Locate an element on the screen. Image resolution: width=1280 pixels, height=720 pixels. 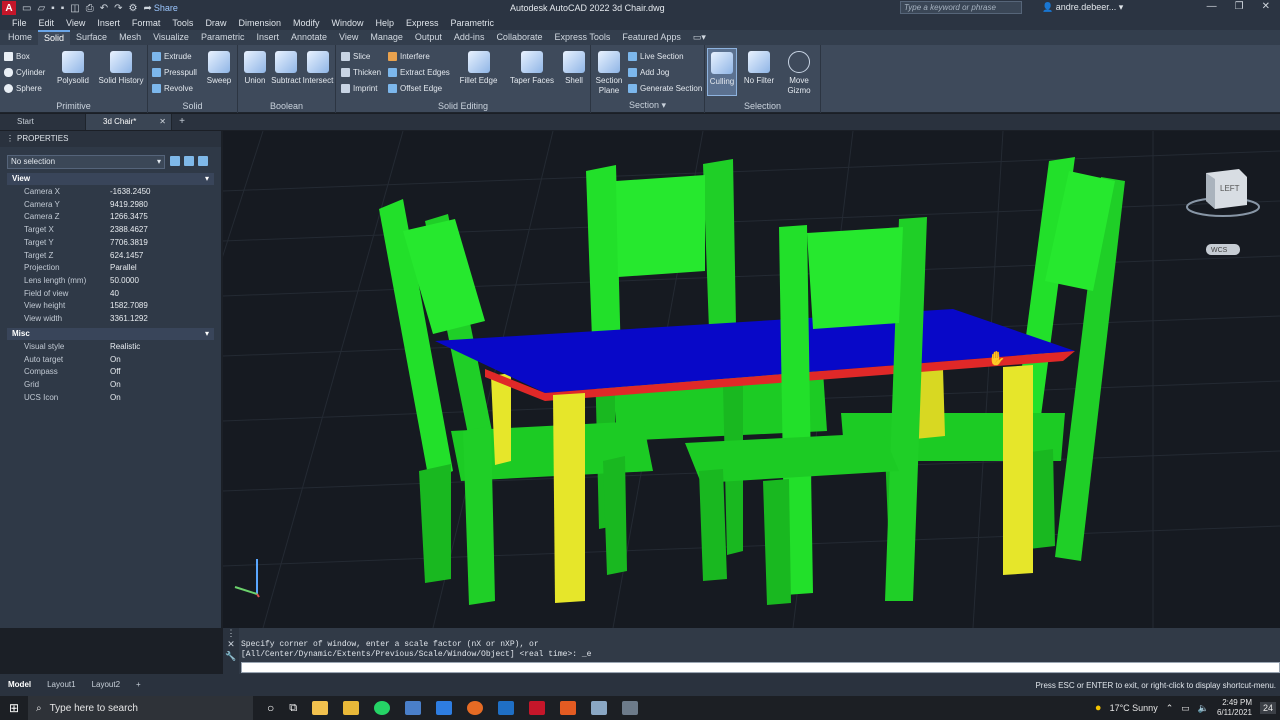
property-value: -1638.2450 is located at coordinates (157, 192).